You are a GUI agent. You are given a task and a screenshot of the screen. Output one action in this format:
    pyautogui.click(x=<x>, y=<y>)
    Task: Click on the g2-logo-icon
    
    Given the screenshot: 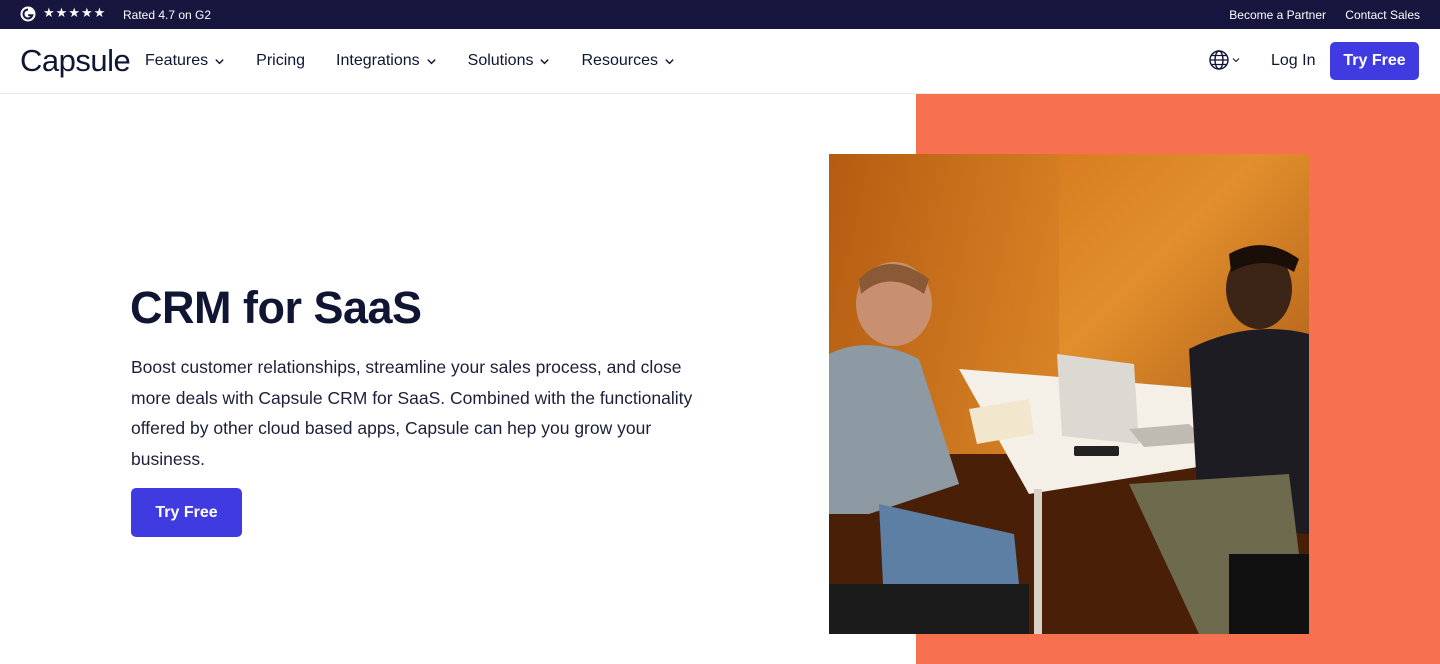 What is the action you would take?
    pyautogui.click(x=28, y=14)
    